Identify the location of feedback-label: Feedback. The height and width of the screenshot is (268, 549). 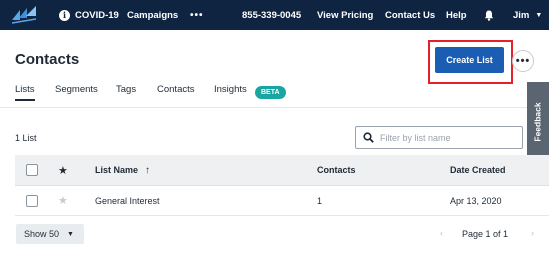
(538, 122).